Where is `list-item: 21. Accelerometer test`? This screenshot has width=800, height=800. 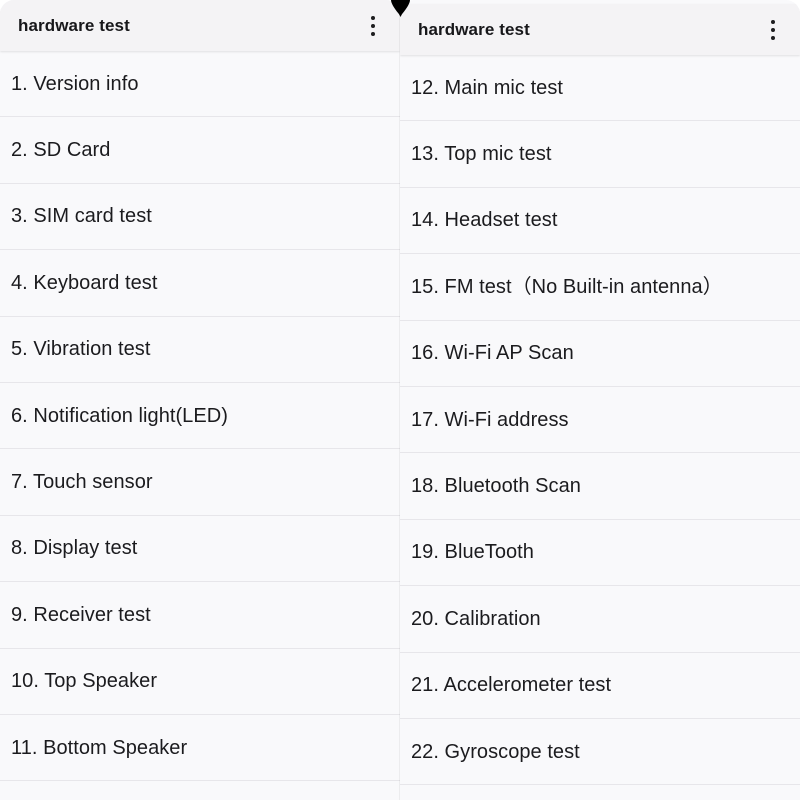
list-item: 21. Accelerometer test is located at coordinates (600, 685).